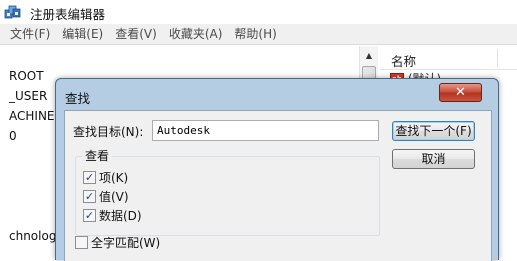 This screenshot has height=261, width=517. I want to click on menu-view: 查看(V), so click(136, 34).